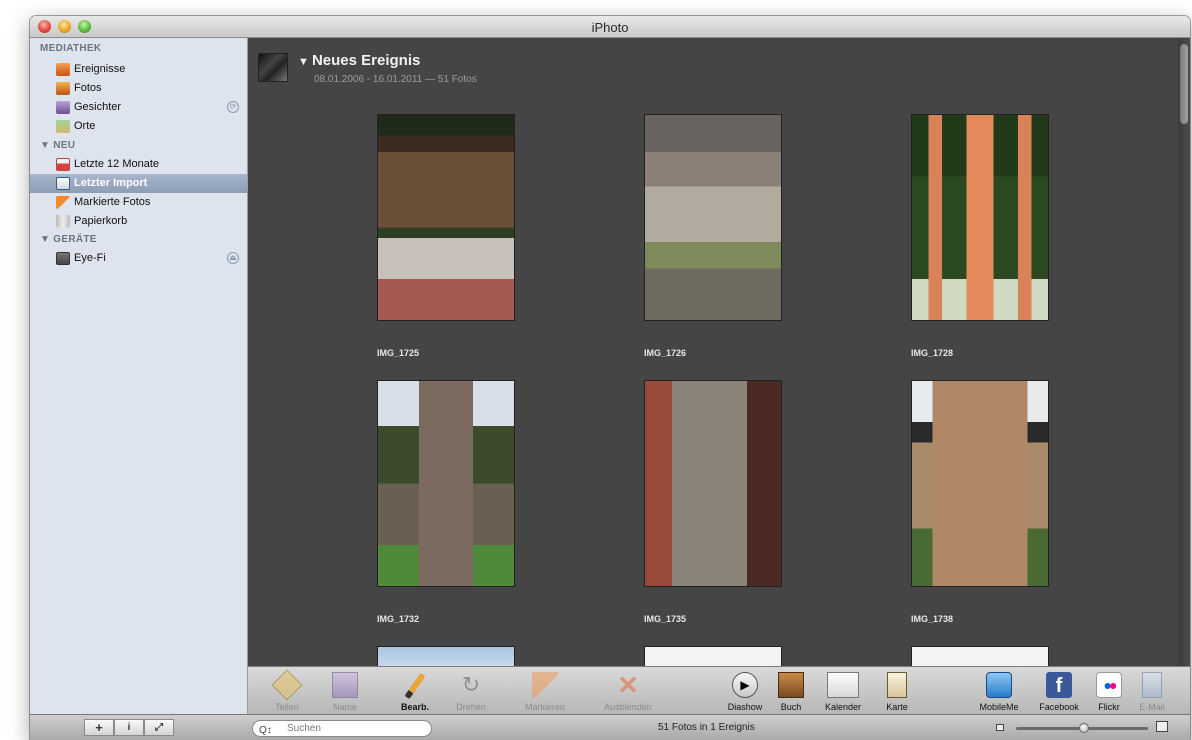 Image resolution: width=1192 pixels, height=740 pixels. What do you see at coordinates (98, 107) in the screenshot?
I see `sidebar-item-label: Gesichter` at bounding box center [98, 107].